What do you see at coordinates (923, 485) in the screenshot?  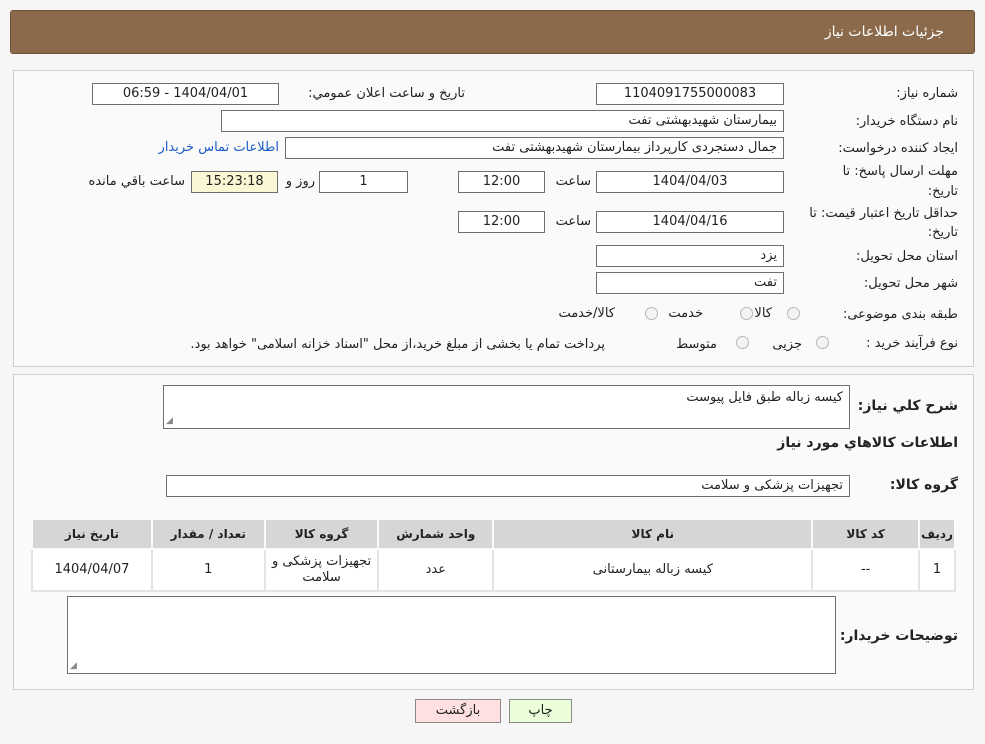 I see `goods-group-label: گروه کالا:` at bounding box center [923, 485].